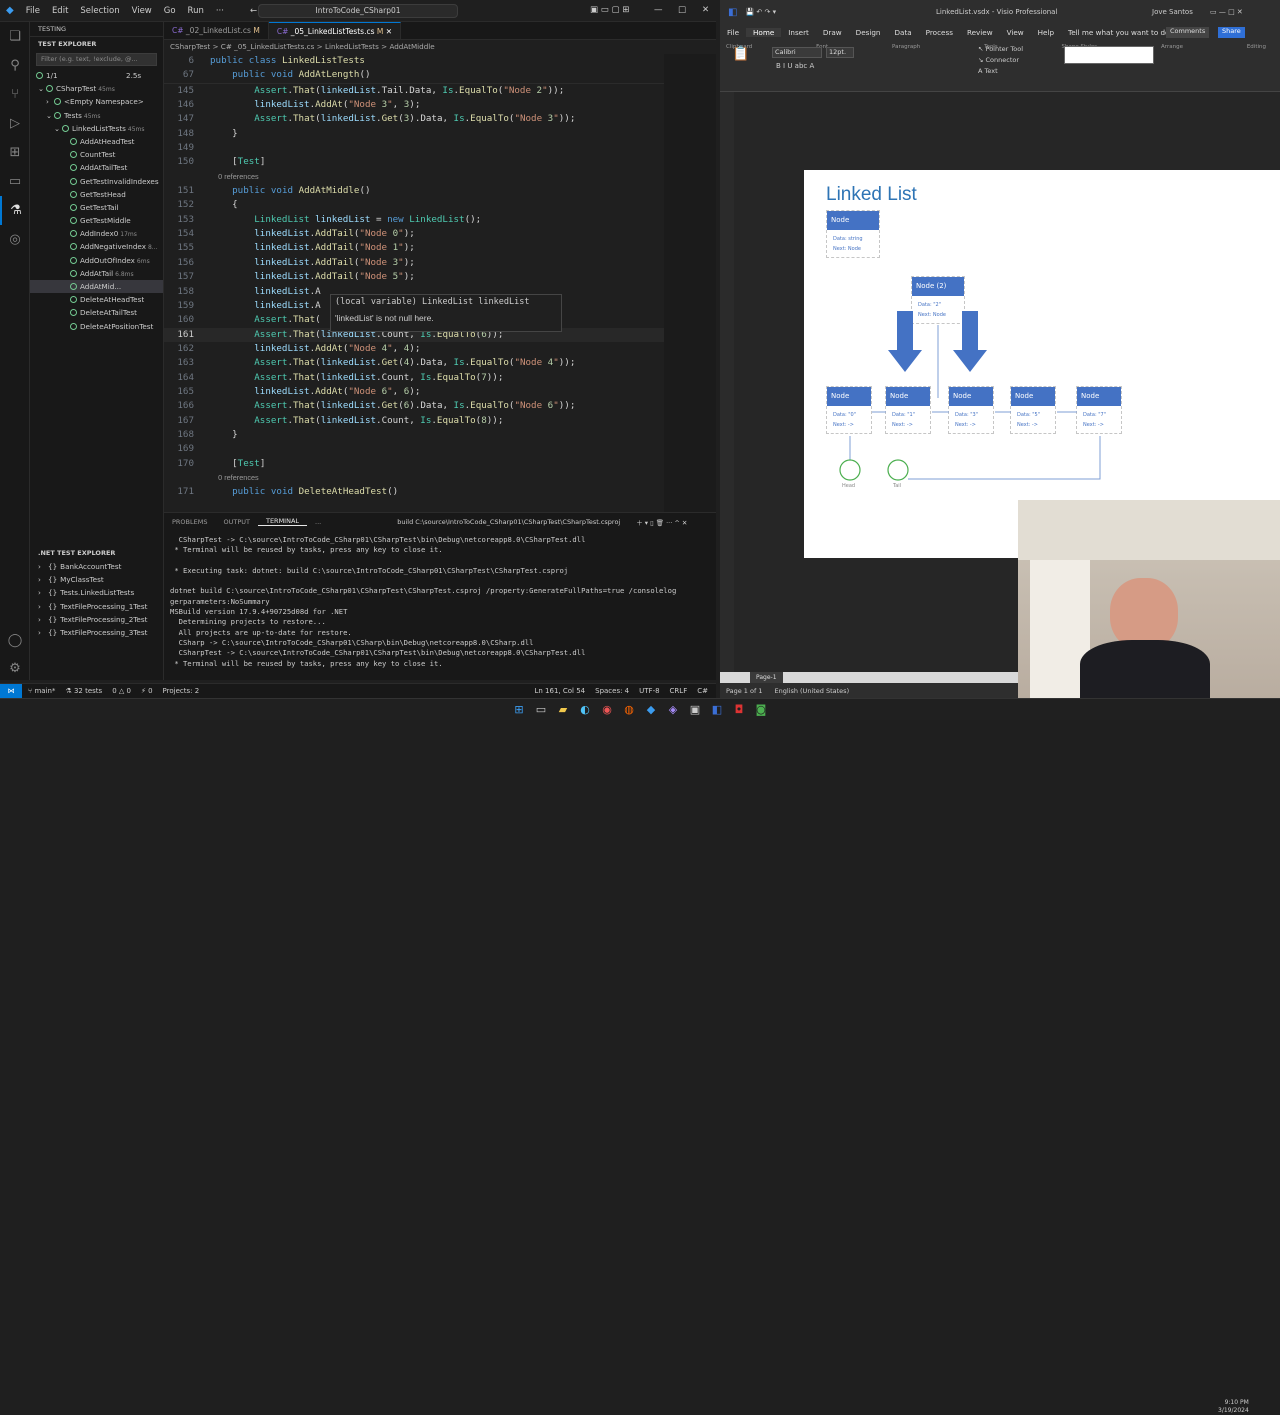  Describe the element at coordinates (96, 312) in the screenshot. I see `test-tree-item: DeleteAtTailTest` at that location.